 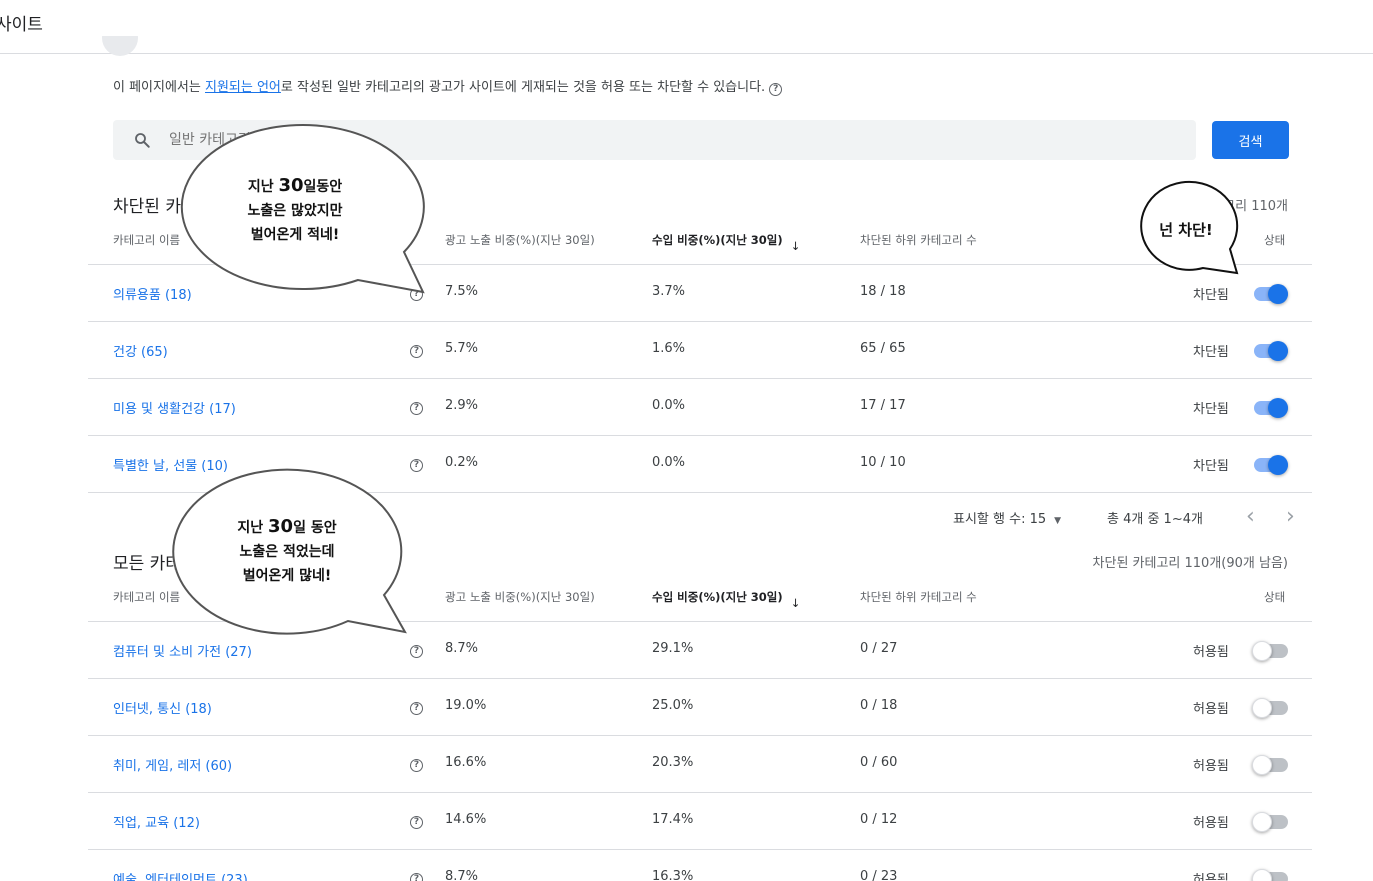 What do you see at coordinates (243, 87) in the screenshot?
I see `supported-languages-link: 지원되는 언어` at bounding box center [243, 87].